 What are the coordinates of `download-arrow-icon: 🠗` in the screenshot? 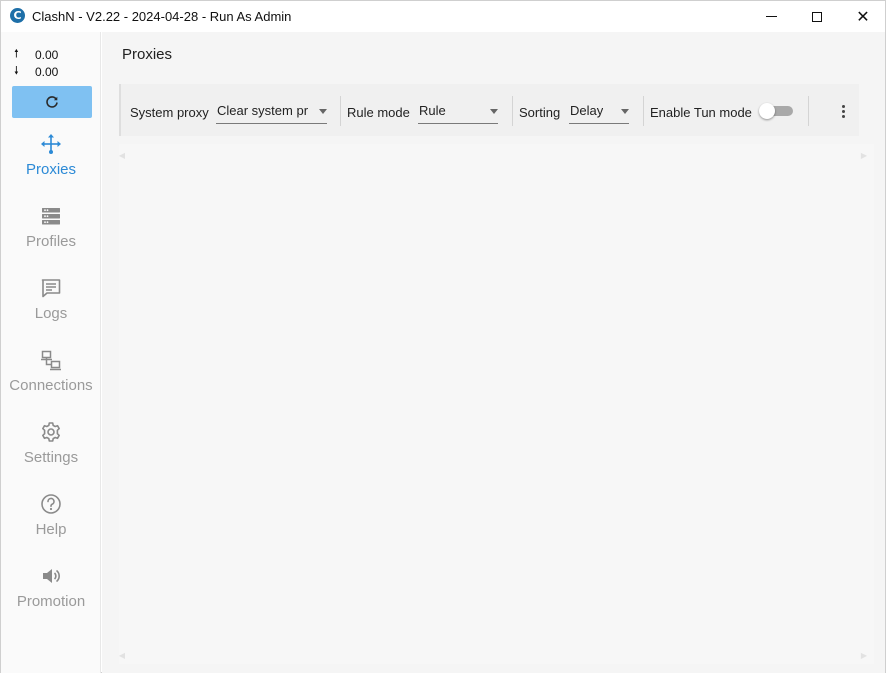 It's located at (16, 70).